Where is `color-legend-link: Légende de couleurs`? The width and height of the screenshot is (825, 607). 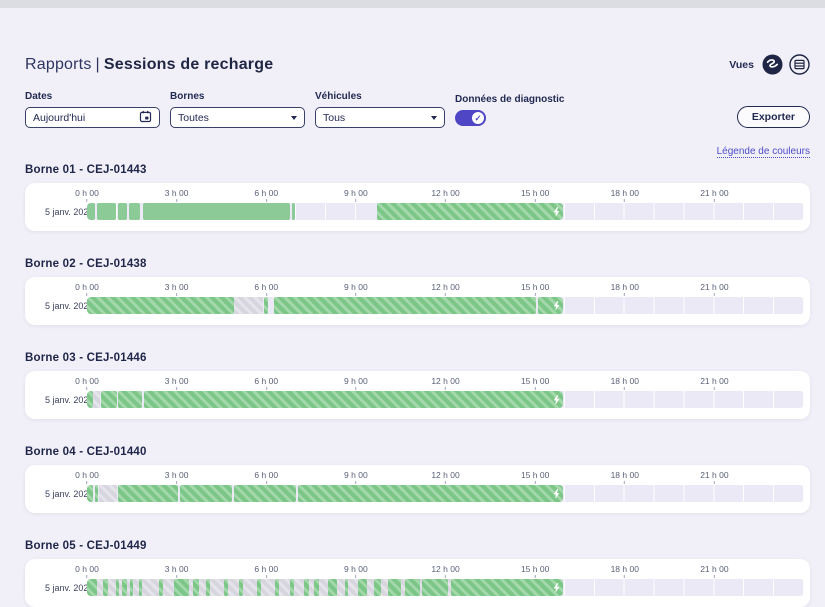 color-legend-link: Légende de couleurs is located at coordinates (763, 152).